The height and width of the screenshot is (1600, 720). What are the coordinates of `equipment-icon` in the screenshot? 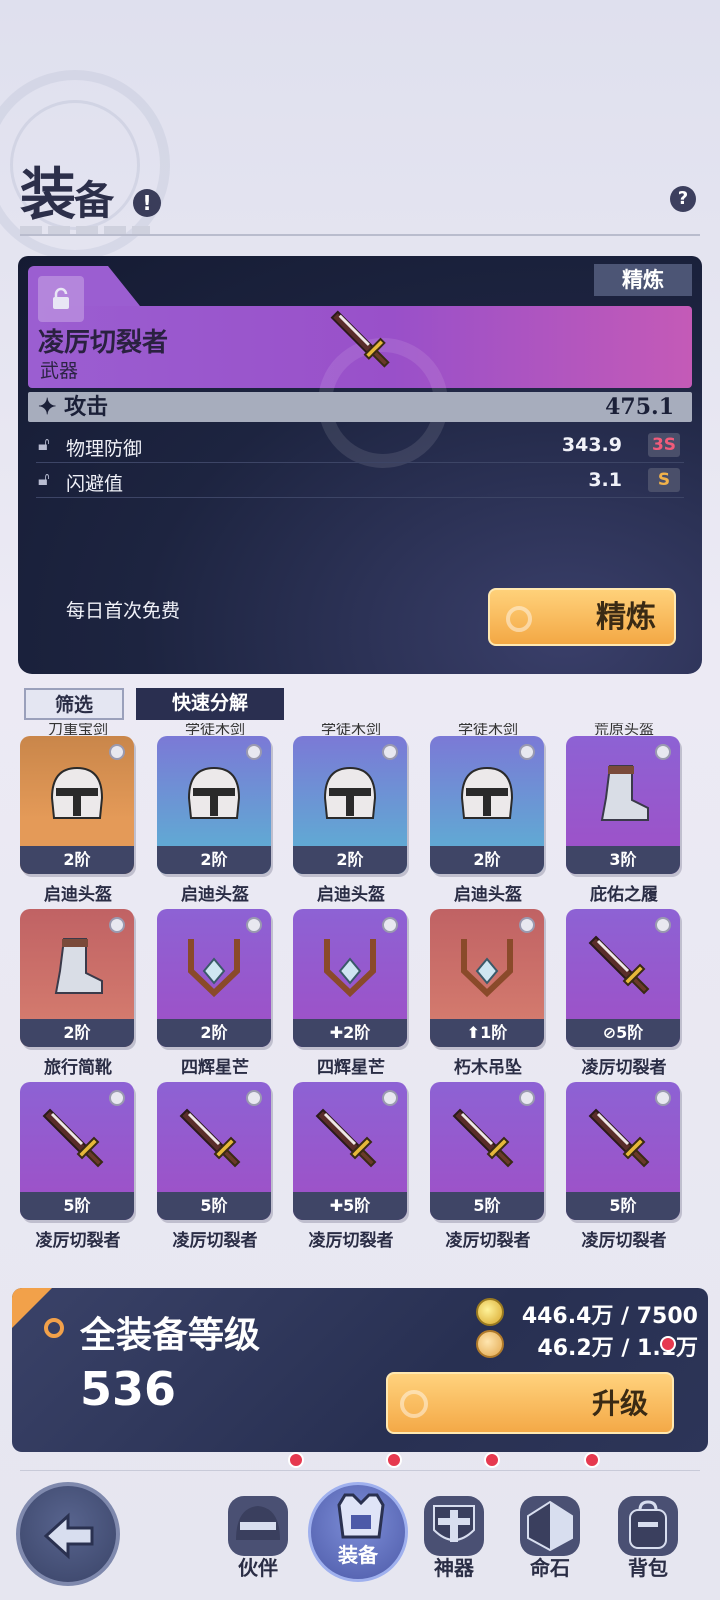 It's located at (361, 1516).